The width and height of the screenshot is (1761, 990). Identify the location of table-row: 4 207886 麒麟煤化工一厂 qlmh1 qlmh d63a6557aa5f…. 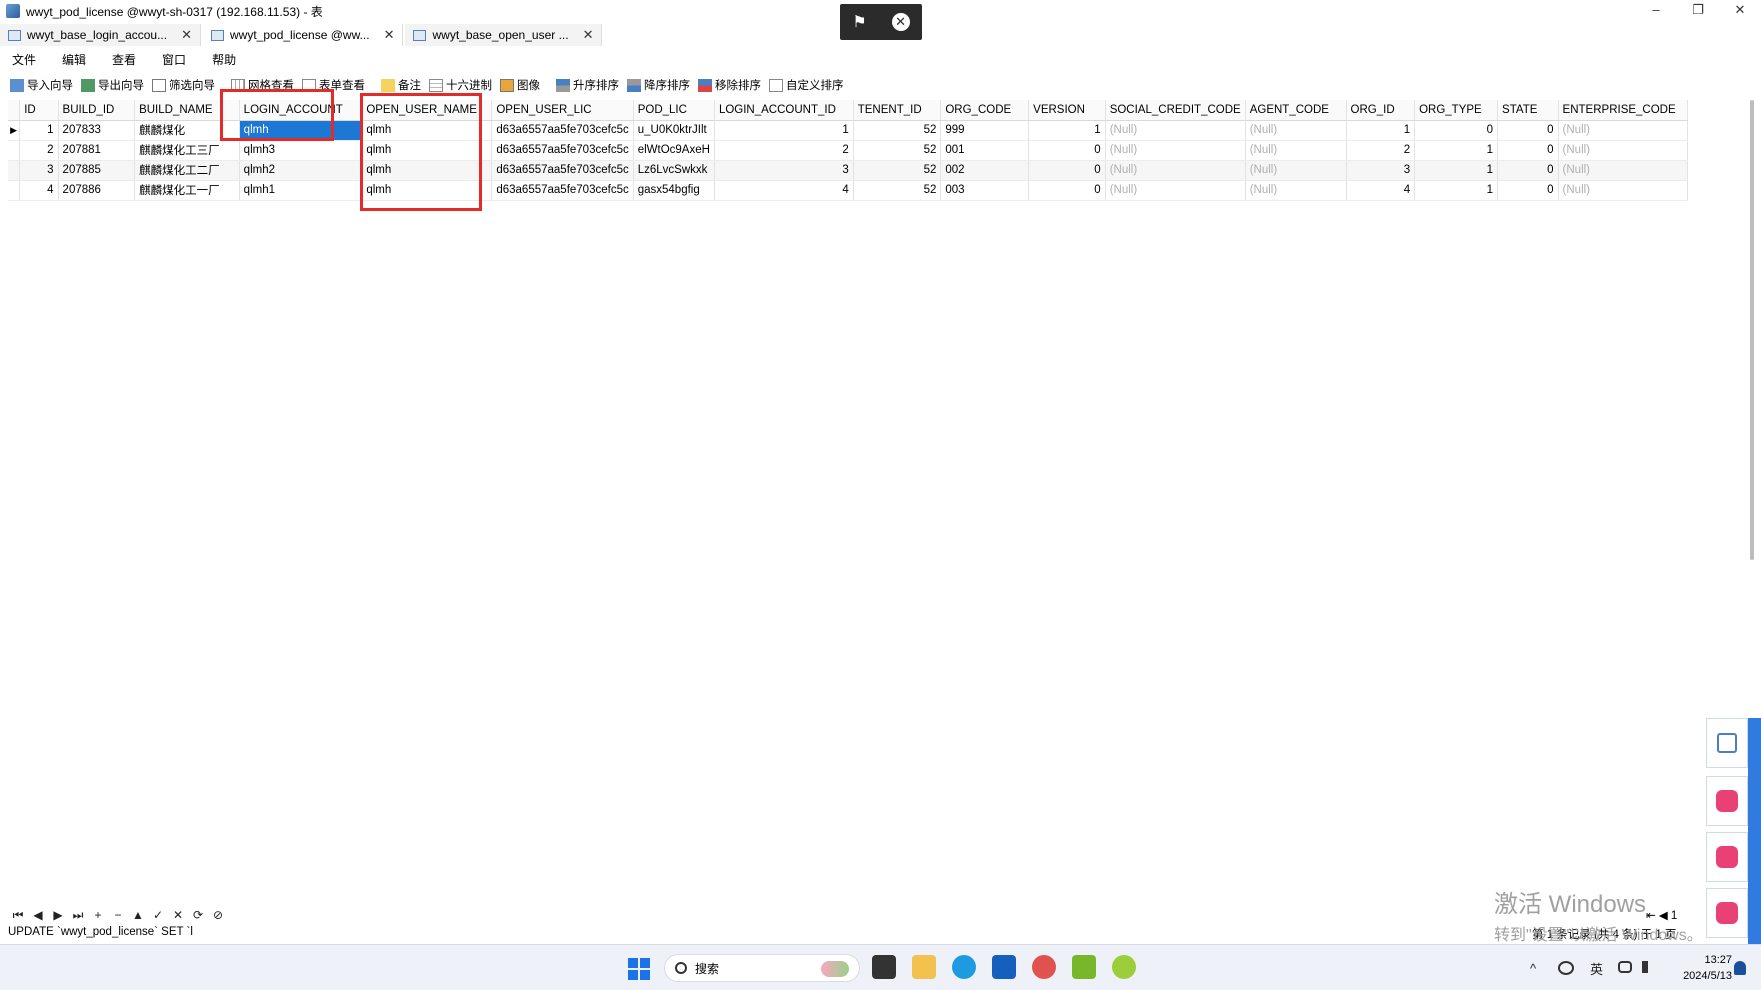
(848, 190).